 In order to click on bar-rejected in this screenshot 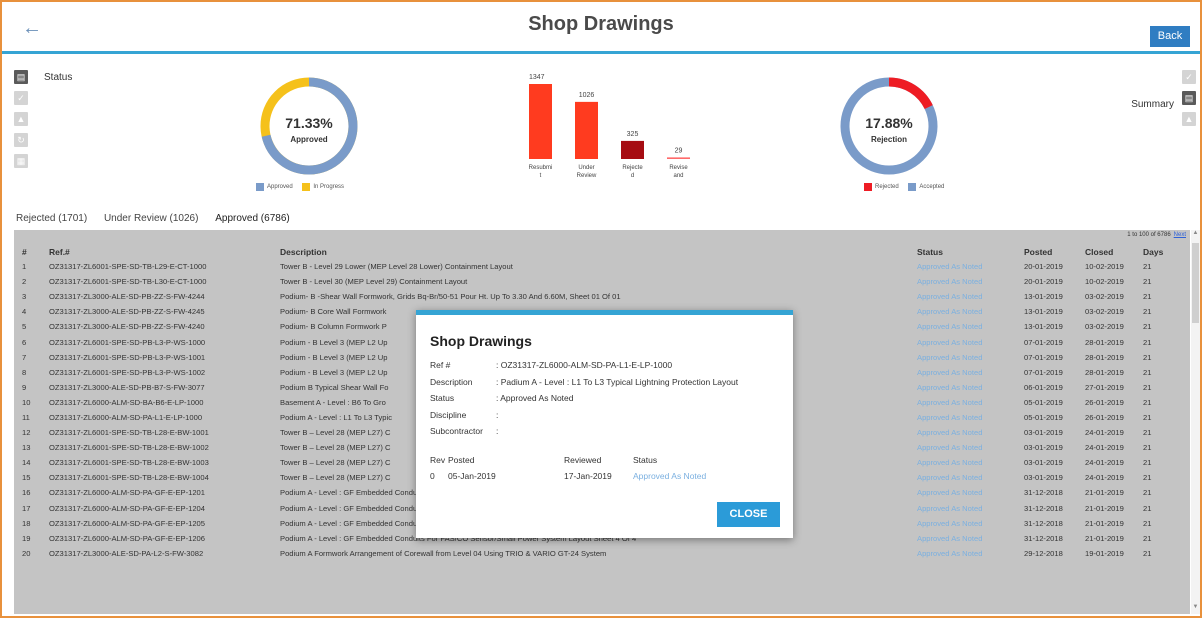, I will do `click(632, 149)`.